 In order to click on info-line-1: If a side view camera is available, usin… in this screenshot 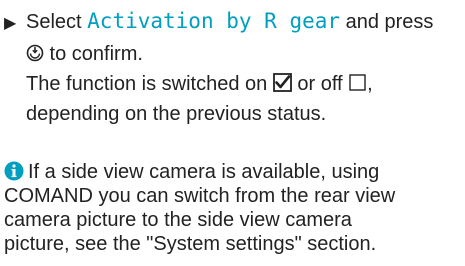, I will do `click(232, 172)`.